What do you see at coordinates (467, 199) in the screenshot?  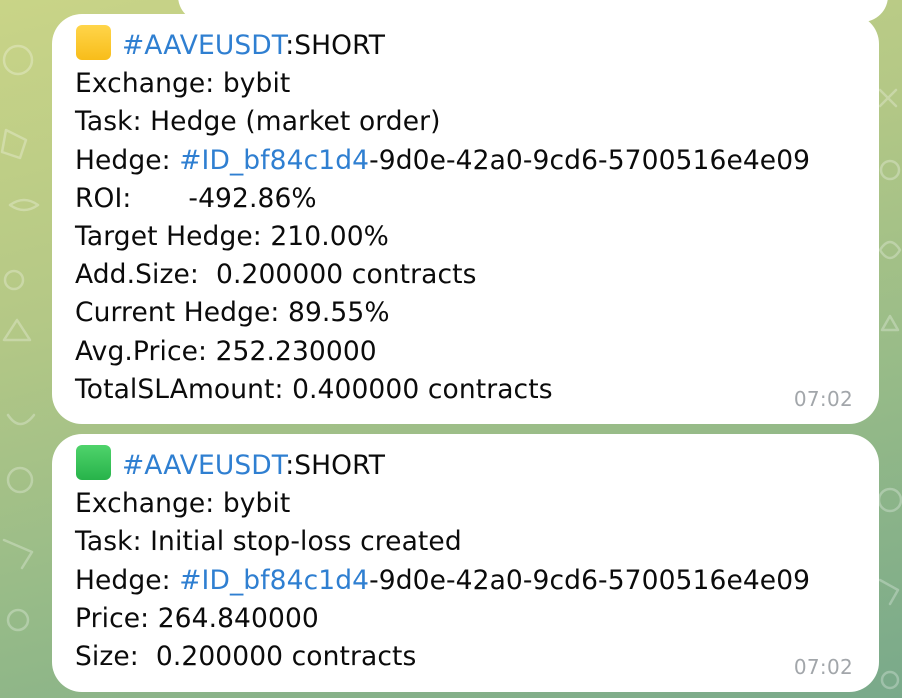 I see `roi-line: ROI: -492.86%` at bounding box center [467, 199].